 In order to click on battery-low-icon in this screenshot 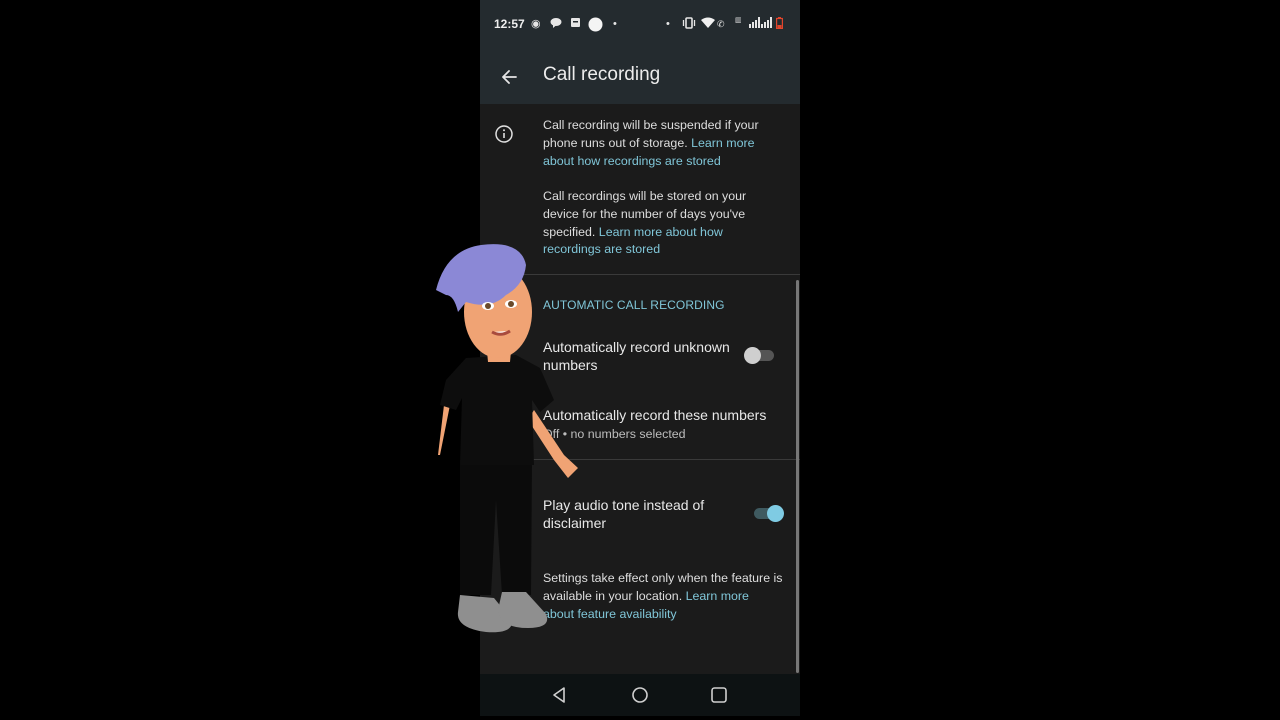, I will do `click(780, 25)`.